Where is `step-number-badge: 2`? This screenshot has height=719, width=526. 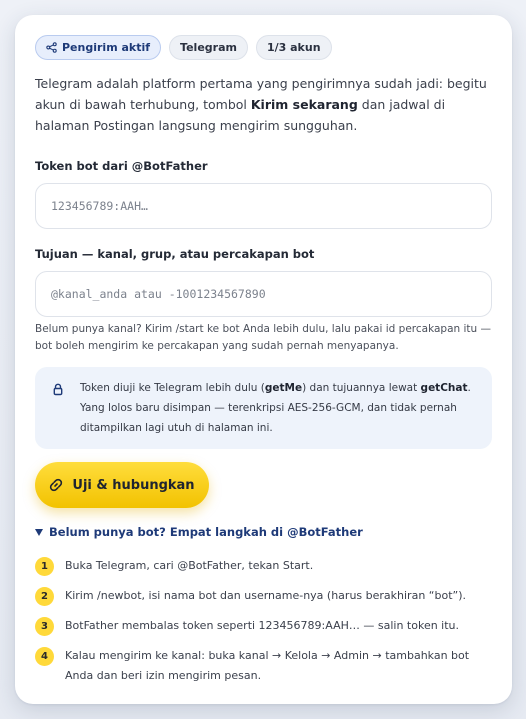 step-number-badge: 2 is located at coordinates (44, 596).